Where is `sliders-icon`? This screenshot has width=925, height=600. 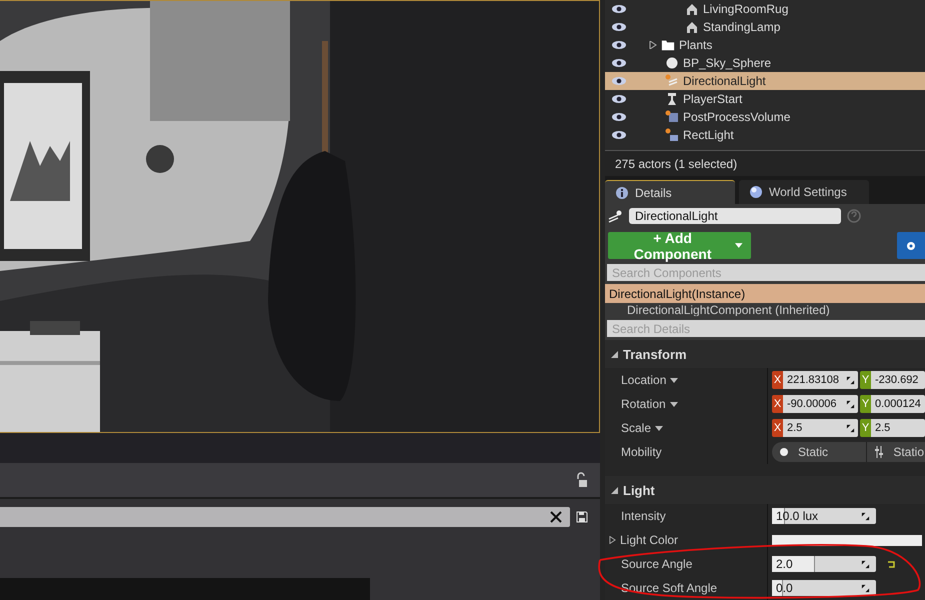
sliders-icon is located at coordinates (879, 452).